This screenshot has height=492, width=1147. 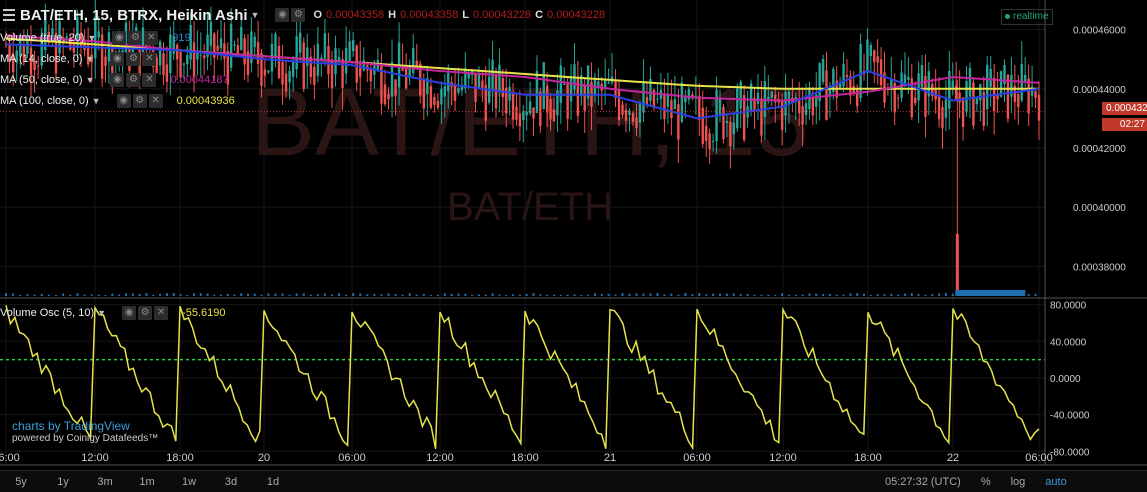 I want to click on percent-toggle: %, so click(x=986, y=482).